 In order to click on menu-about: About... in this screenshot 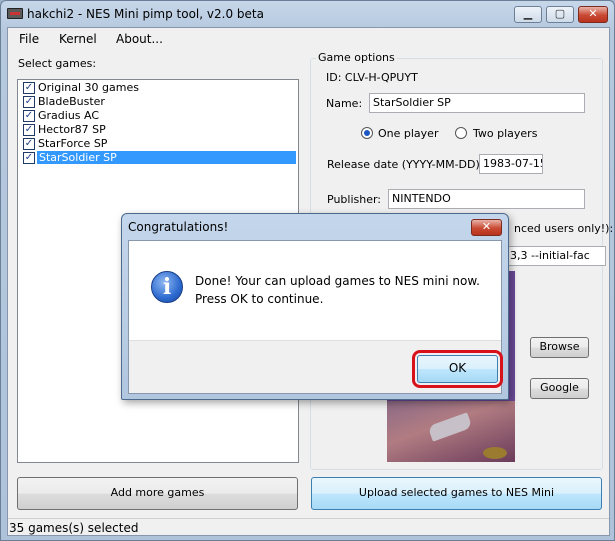, I will do `click(139, 39)`.